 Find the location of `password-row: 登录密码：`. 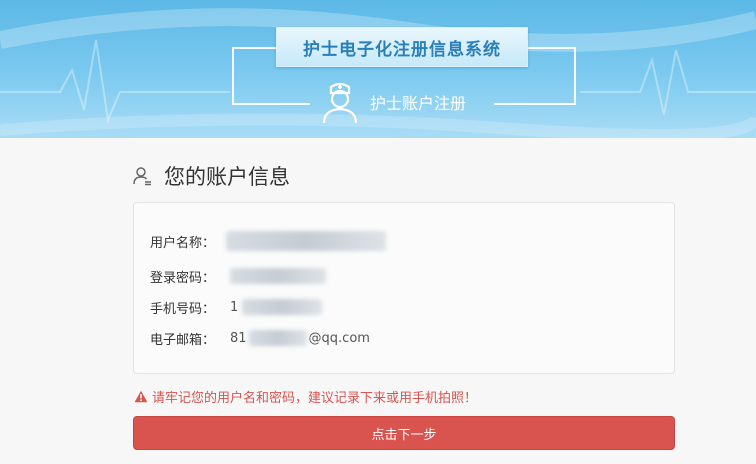

password-row: 登录密码： is located at coordinates (238, 276).